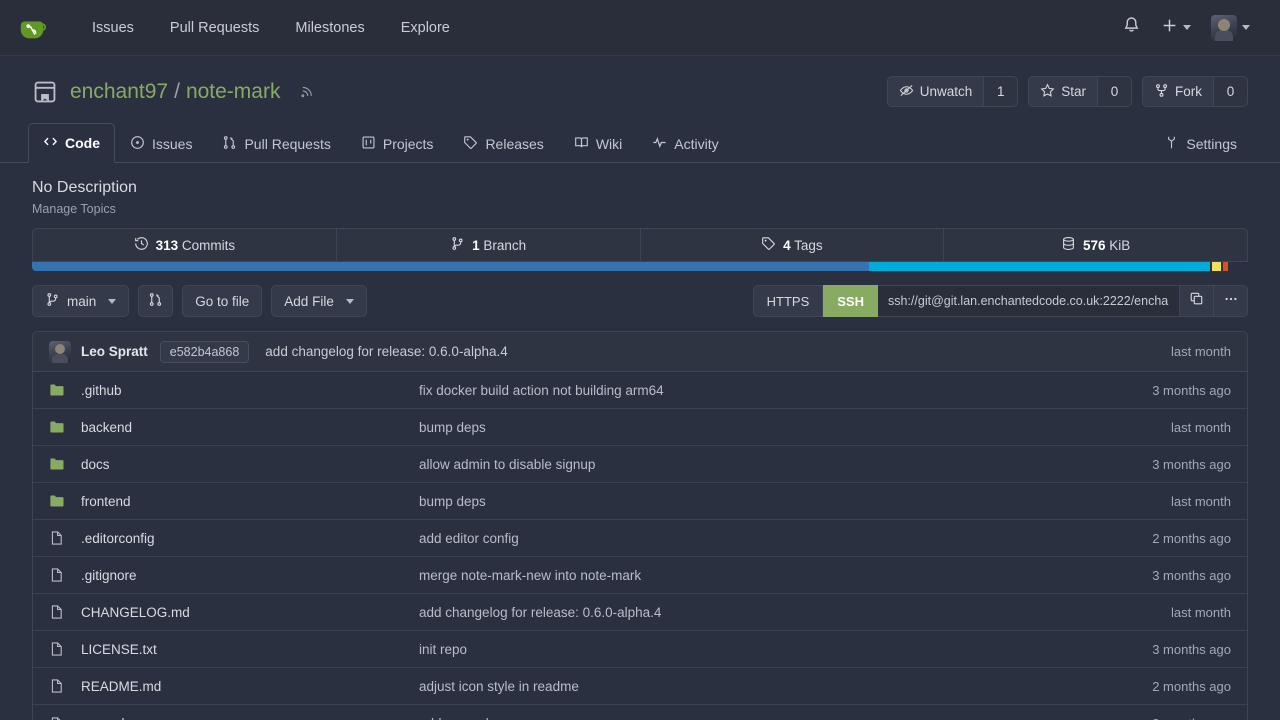 The width and height of the screenshot is (1280, 720). Describe the element at coordinates (1230, 91) in the screenshot. I see `fork-count: 0` at that location.